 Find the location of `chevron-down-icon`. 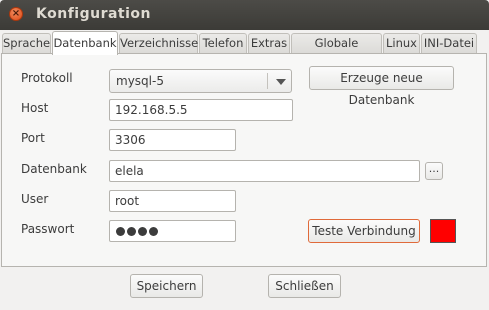

chevron-down-icon is located at coordinates (281, 82).